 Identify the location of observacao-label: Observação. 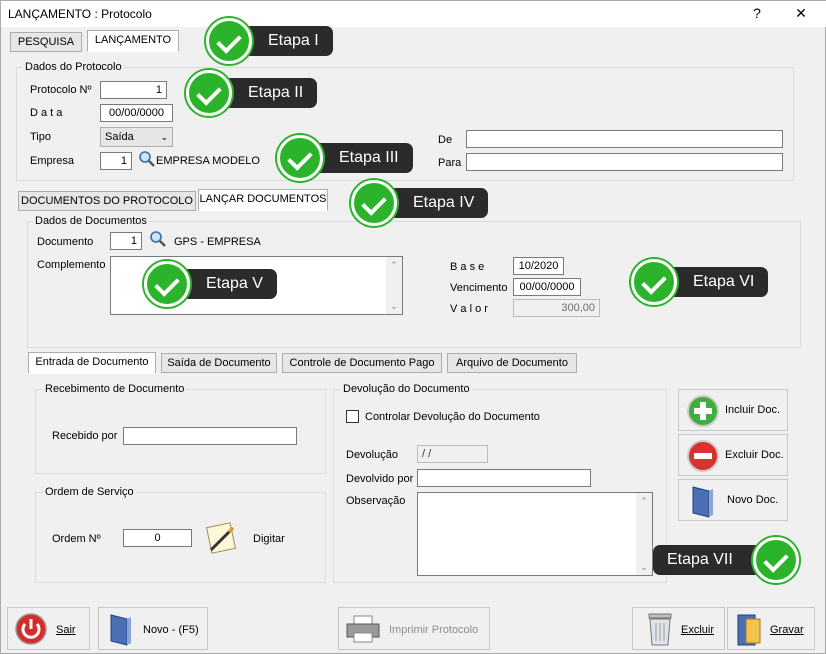
(376, 501).